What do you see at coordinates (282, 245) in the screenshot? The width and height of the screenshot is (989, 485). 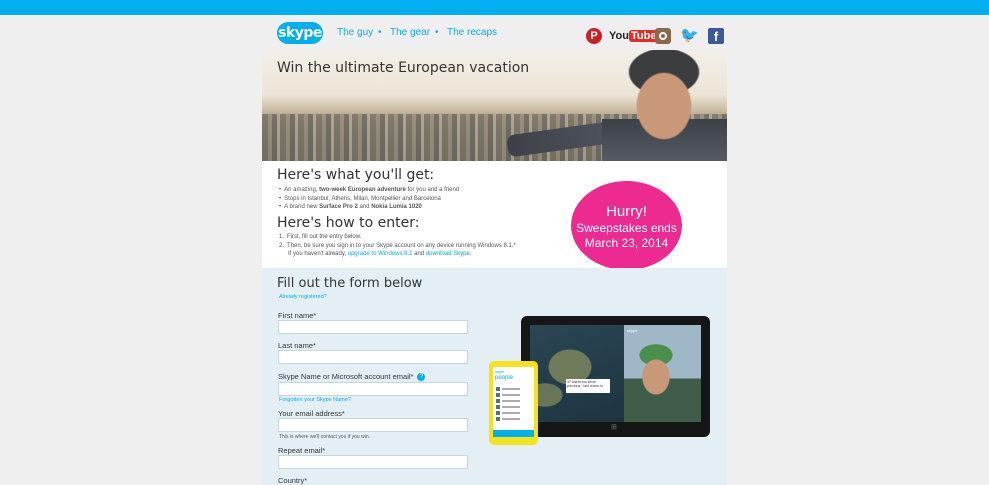 I see `step-number: 2.` at bounding box center [282, 245].